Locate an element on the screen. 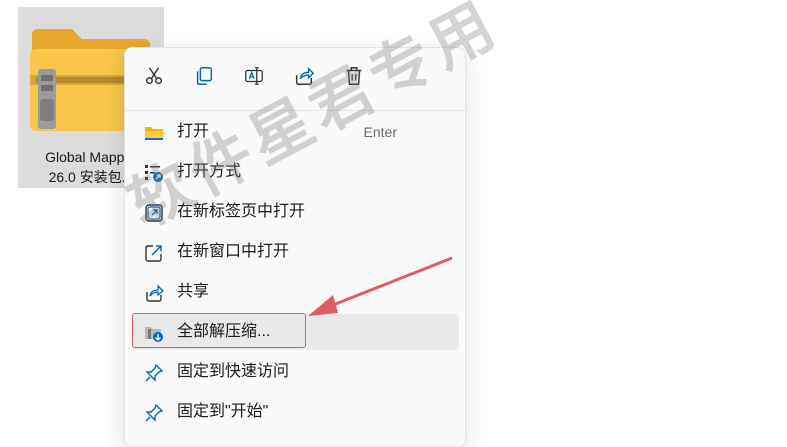  menu-item-open: 打开 Enter is located at coordinates (296, 132).